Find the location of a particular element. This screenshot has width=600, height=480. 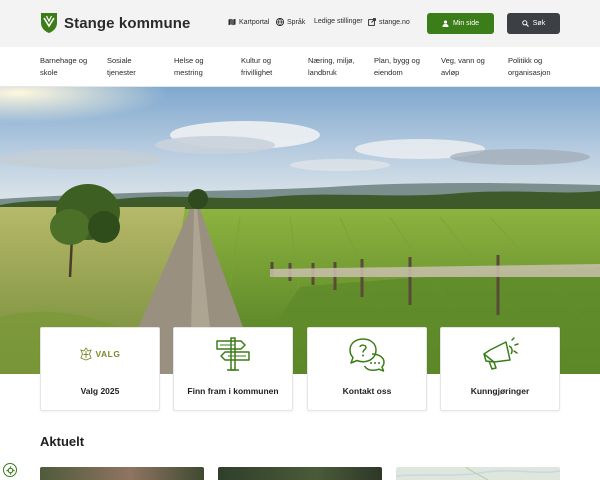

site-name: Stange kommune is located at coordinates (127, 23).